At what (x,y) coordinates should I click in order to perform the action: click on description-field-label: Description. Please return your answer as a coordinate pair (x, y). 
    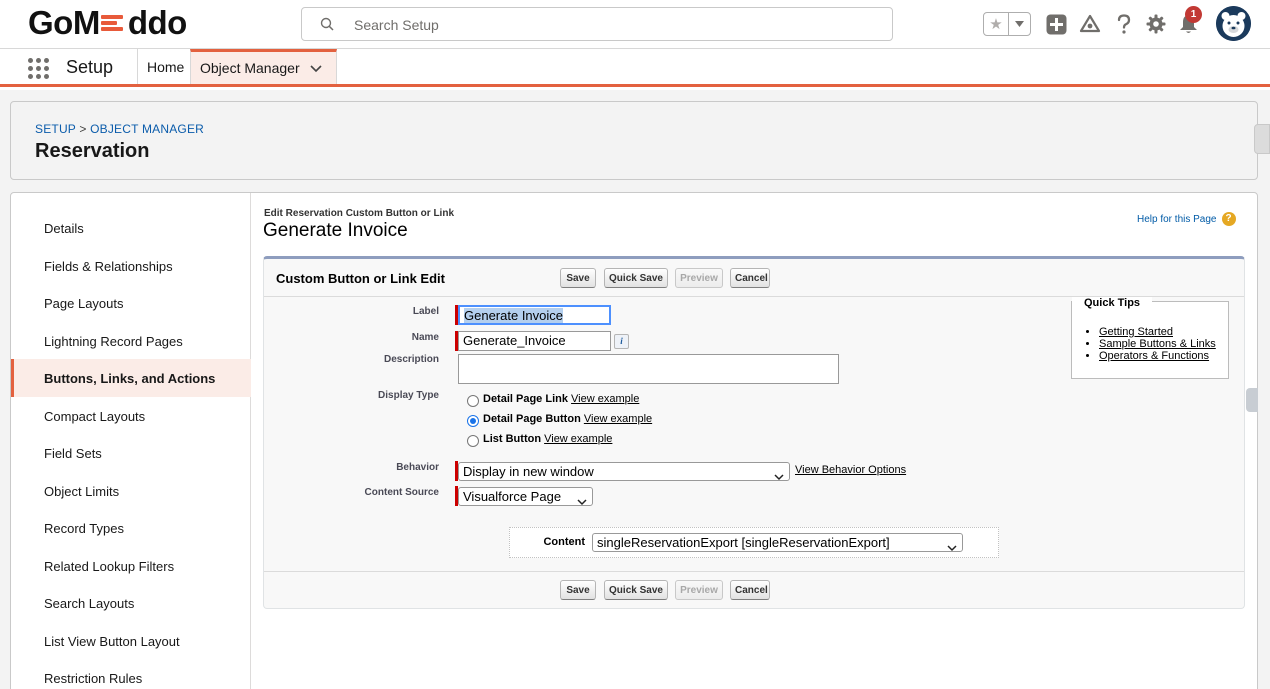
    Looking at the image, I should click on (411, 359).